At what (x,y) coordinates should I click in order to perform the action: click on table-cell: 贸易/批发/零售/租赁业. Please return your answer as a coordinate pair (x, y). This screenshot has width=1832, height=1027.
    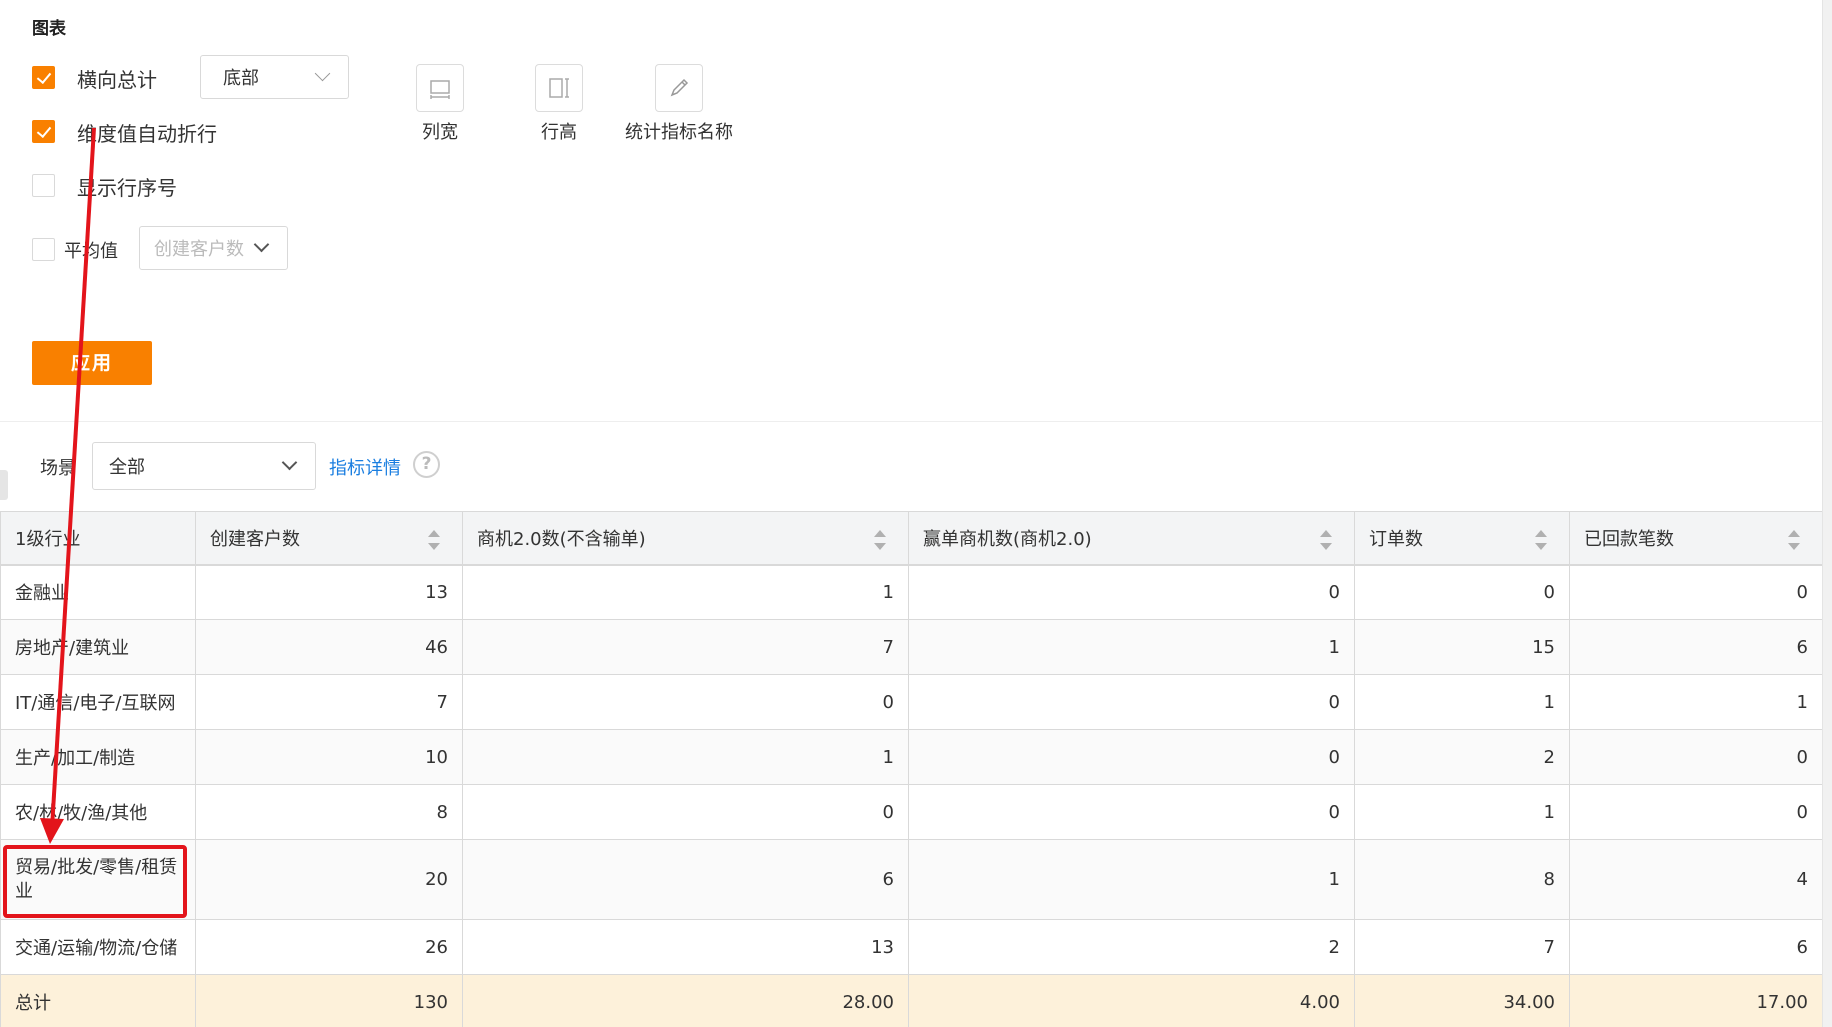
    Looking at the image, I should click on (98, 879).